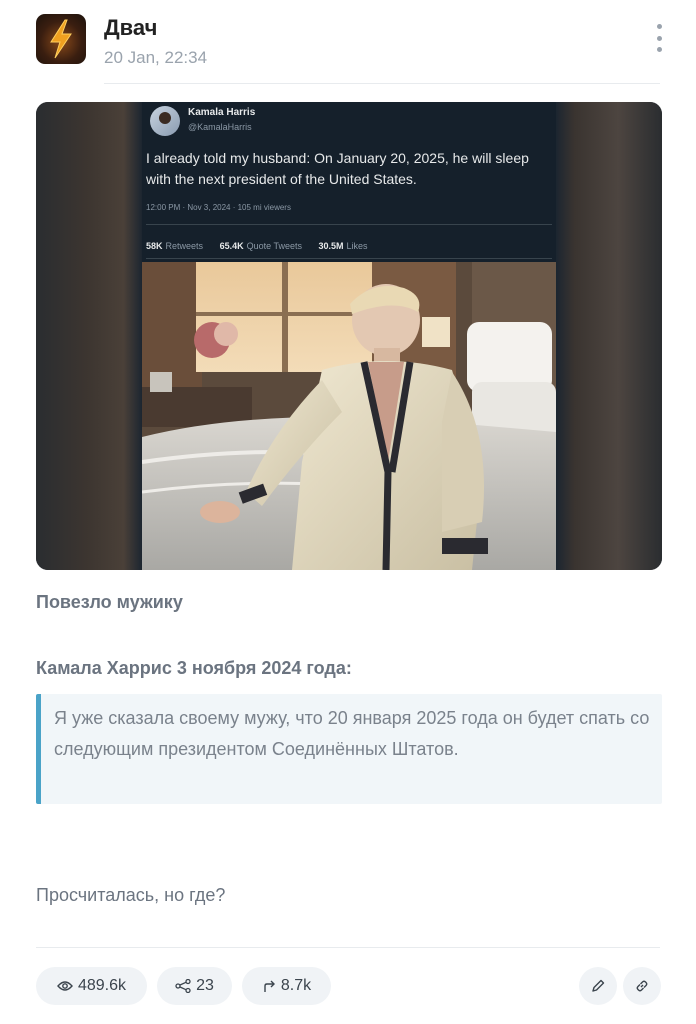  I want to click on post-date: 20 Jan, 22:34, so click(156, 57).